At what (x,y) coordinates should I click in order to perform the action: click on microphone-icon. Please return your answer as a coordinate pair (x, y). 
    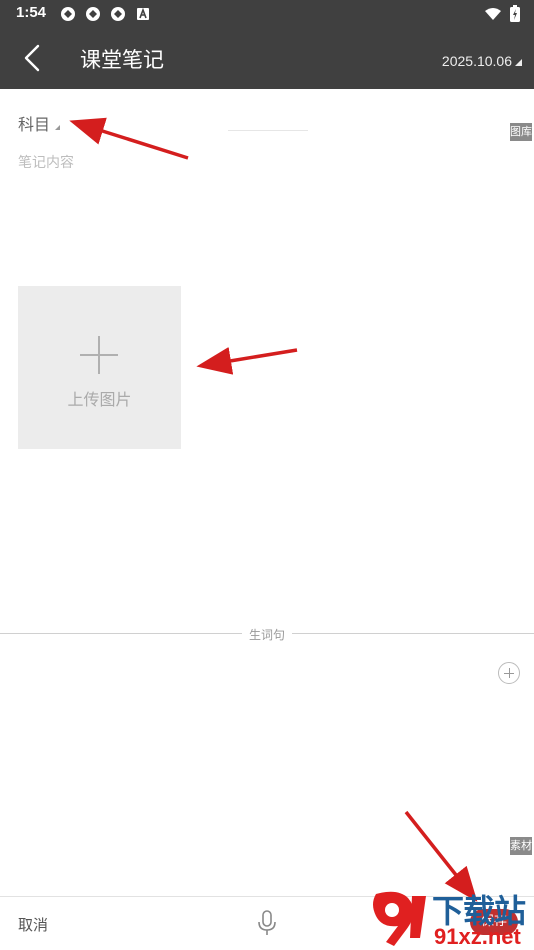
    Looking at the image, I should click on (267, 923).